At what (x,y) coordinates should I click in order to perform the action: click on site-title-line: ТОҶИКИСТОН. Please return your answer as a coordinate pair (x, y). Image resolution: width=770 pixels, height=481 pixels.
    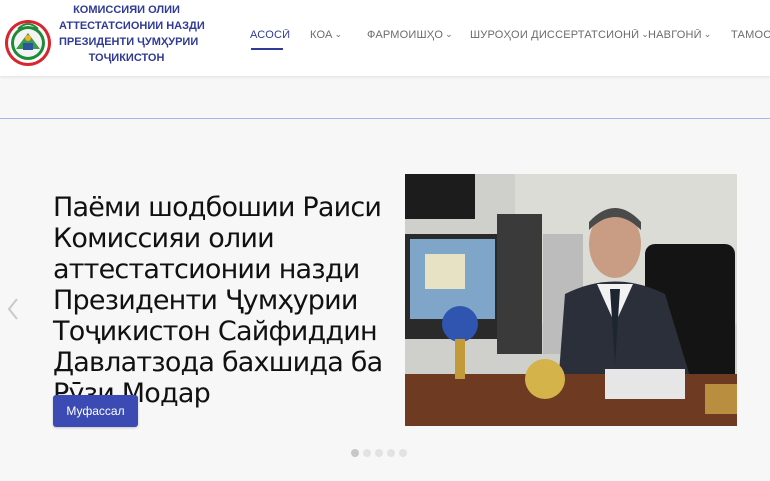
    Looking at the image, I should click on (126, 58).